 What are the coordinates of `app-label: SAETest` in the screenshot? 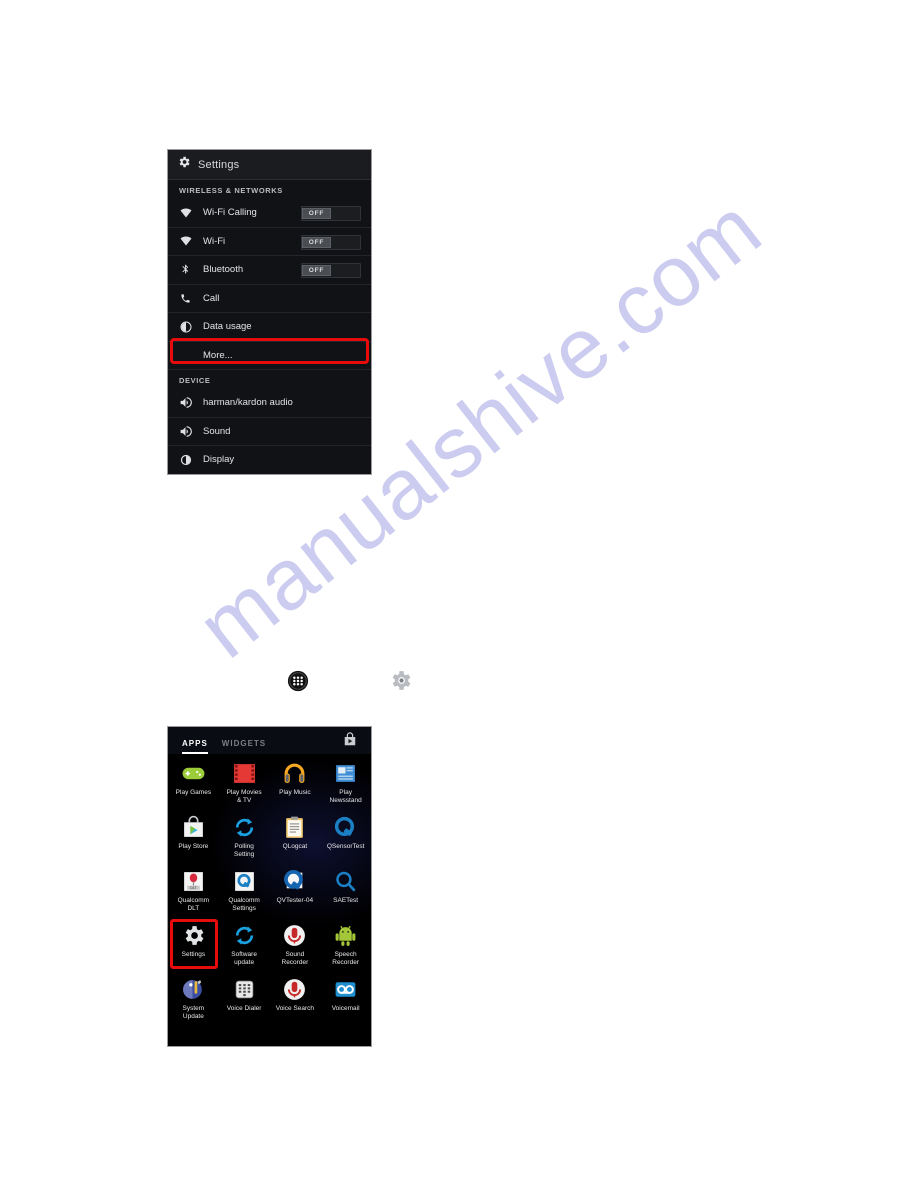 It's located at (346, 900).